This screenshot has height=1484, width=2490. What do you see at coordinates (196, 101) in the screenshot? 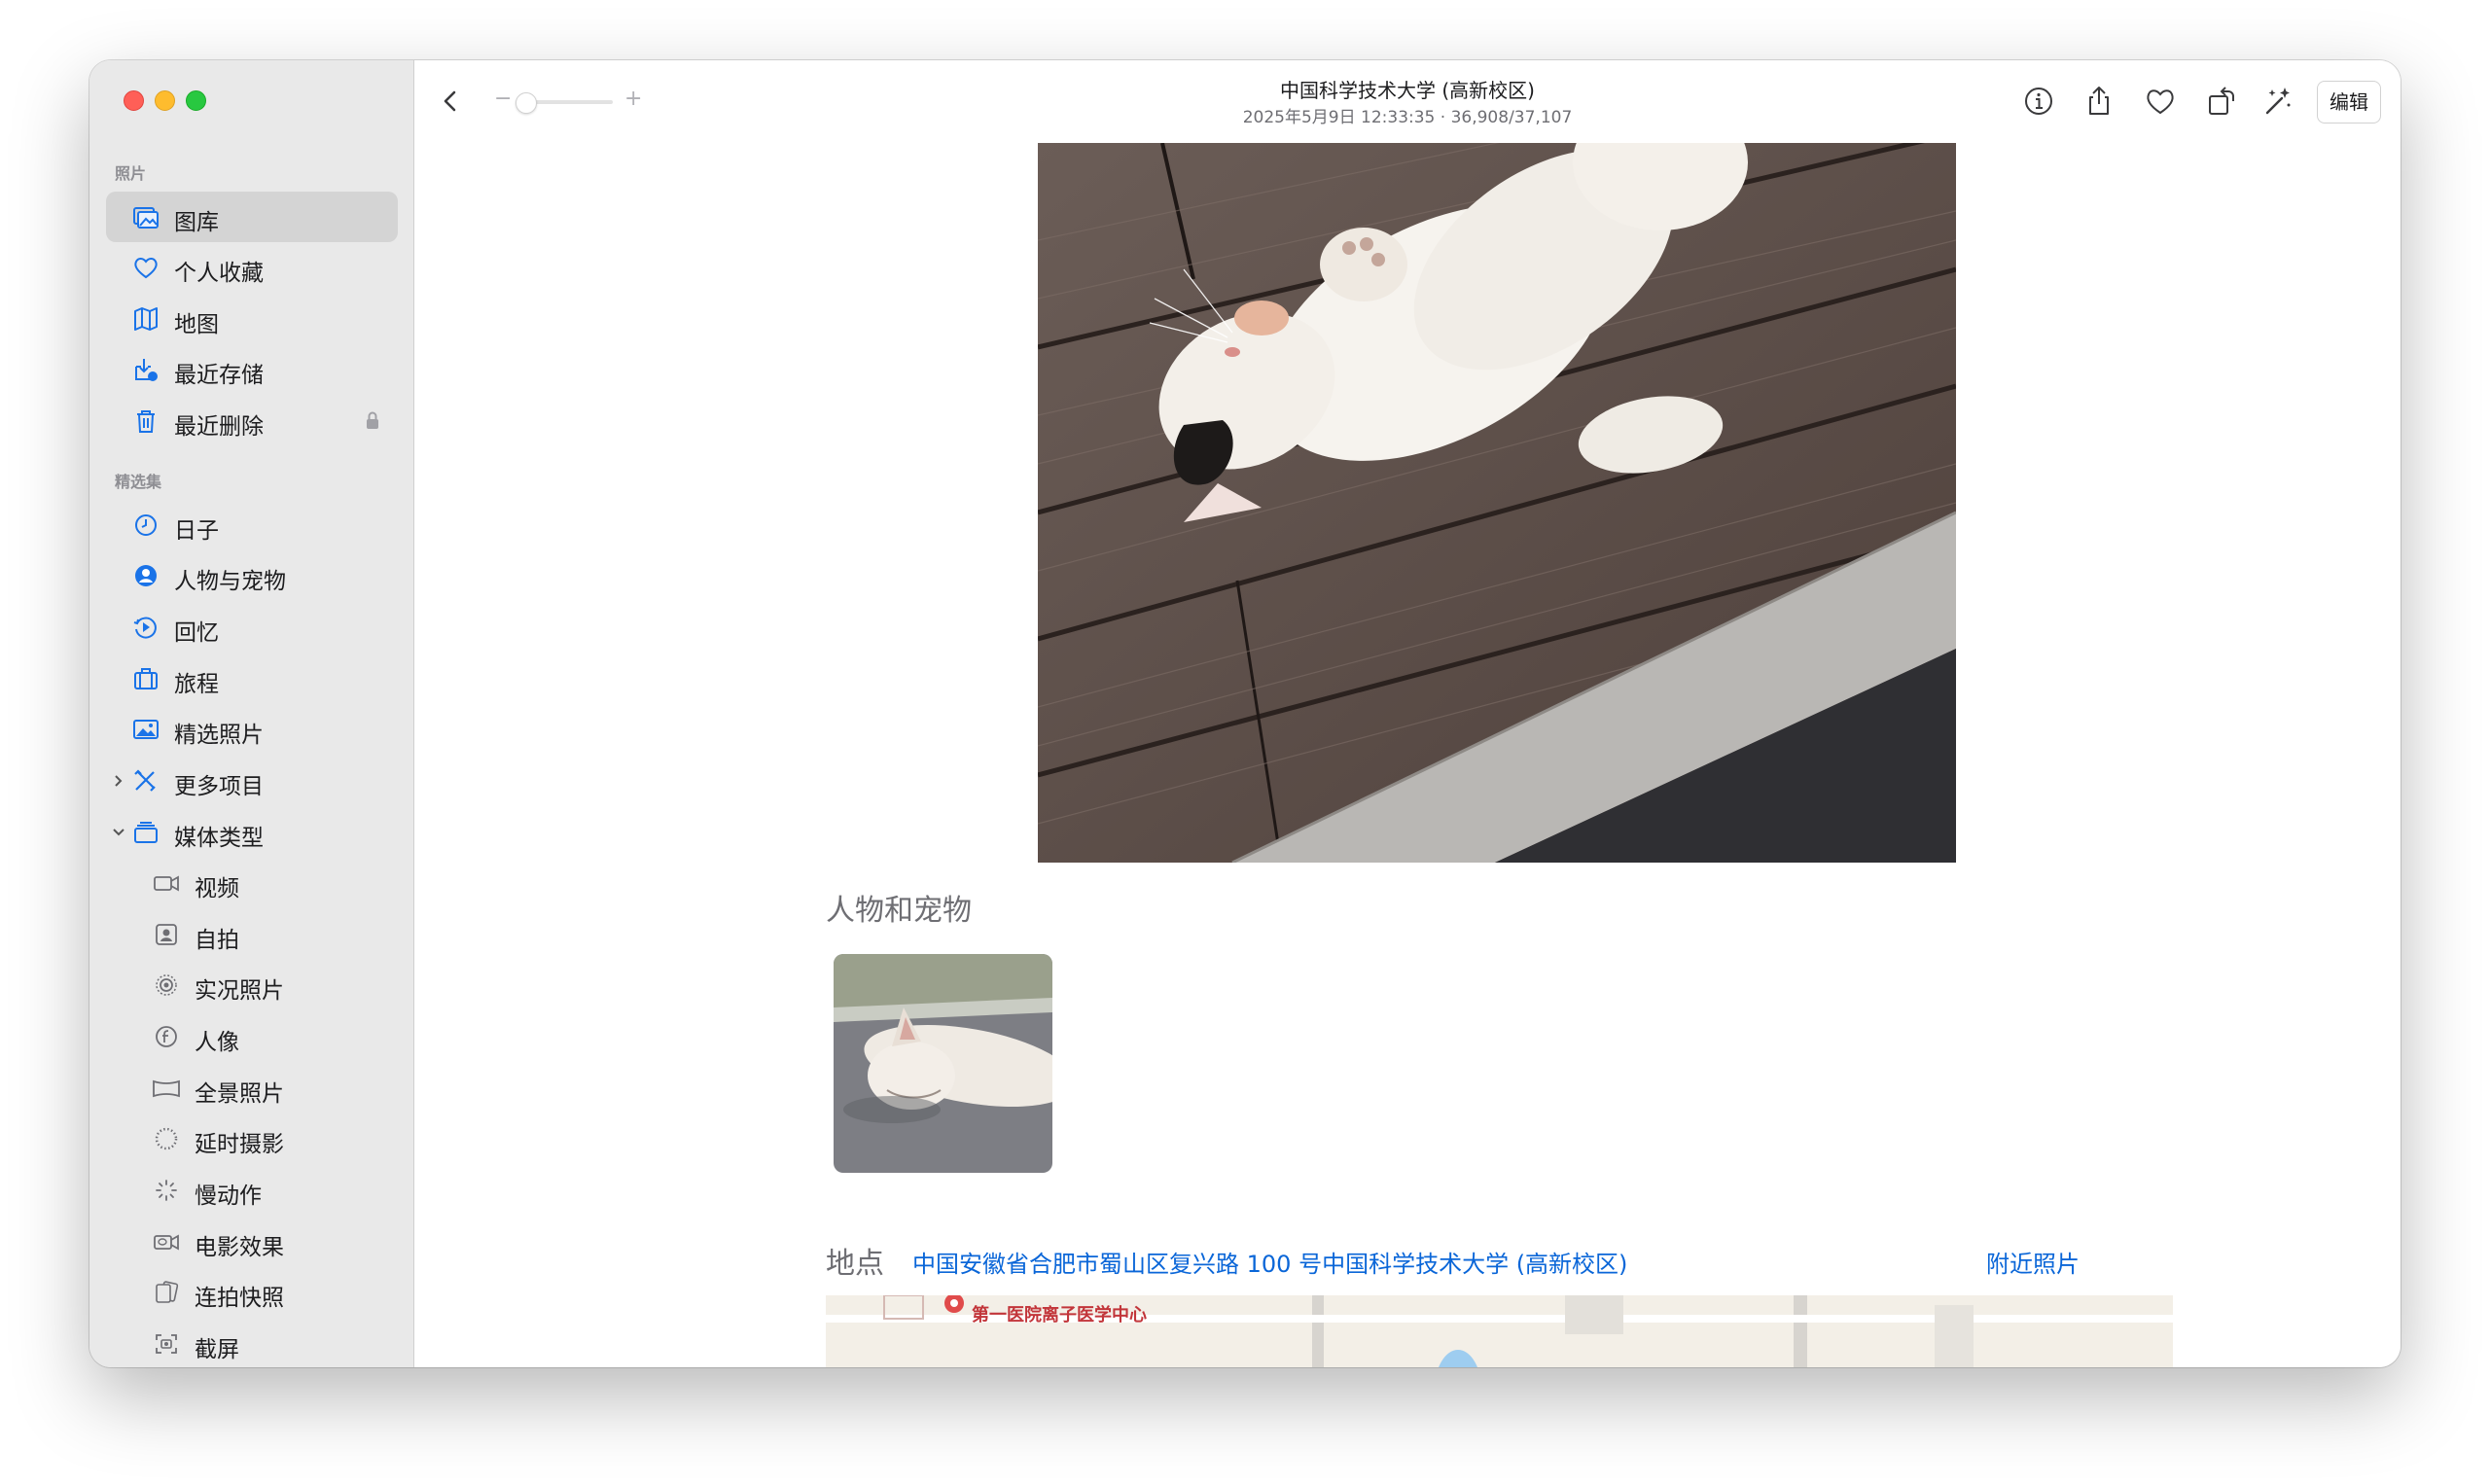
I see `zoom-window-button` at bounding box center [196, 101].